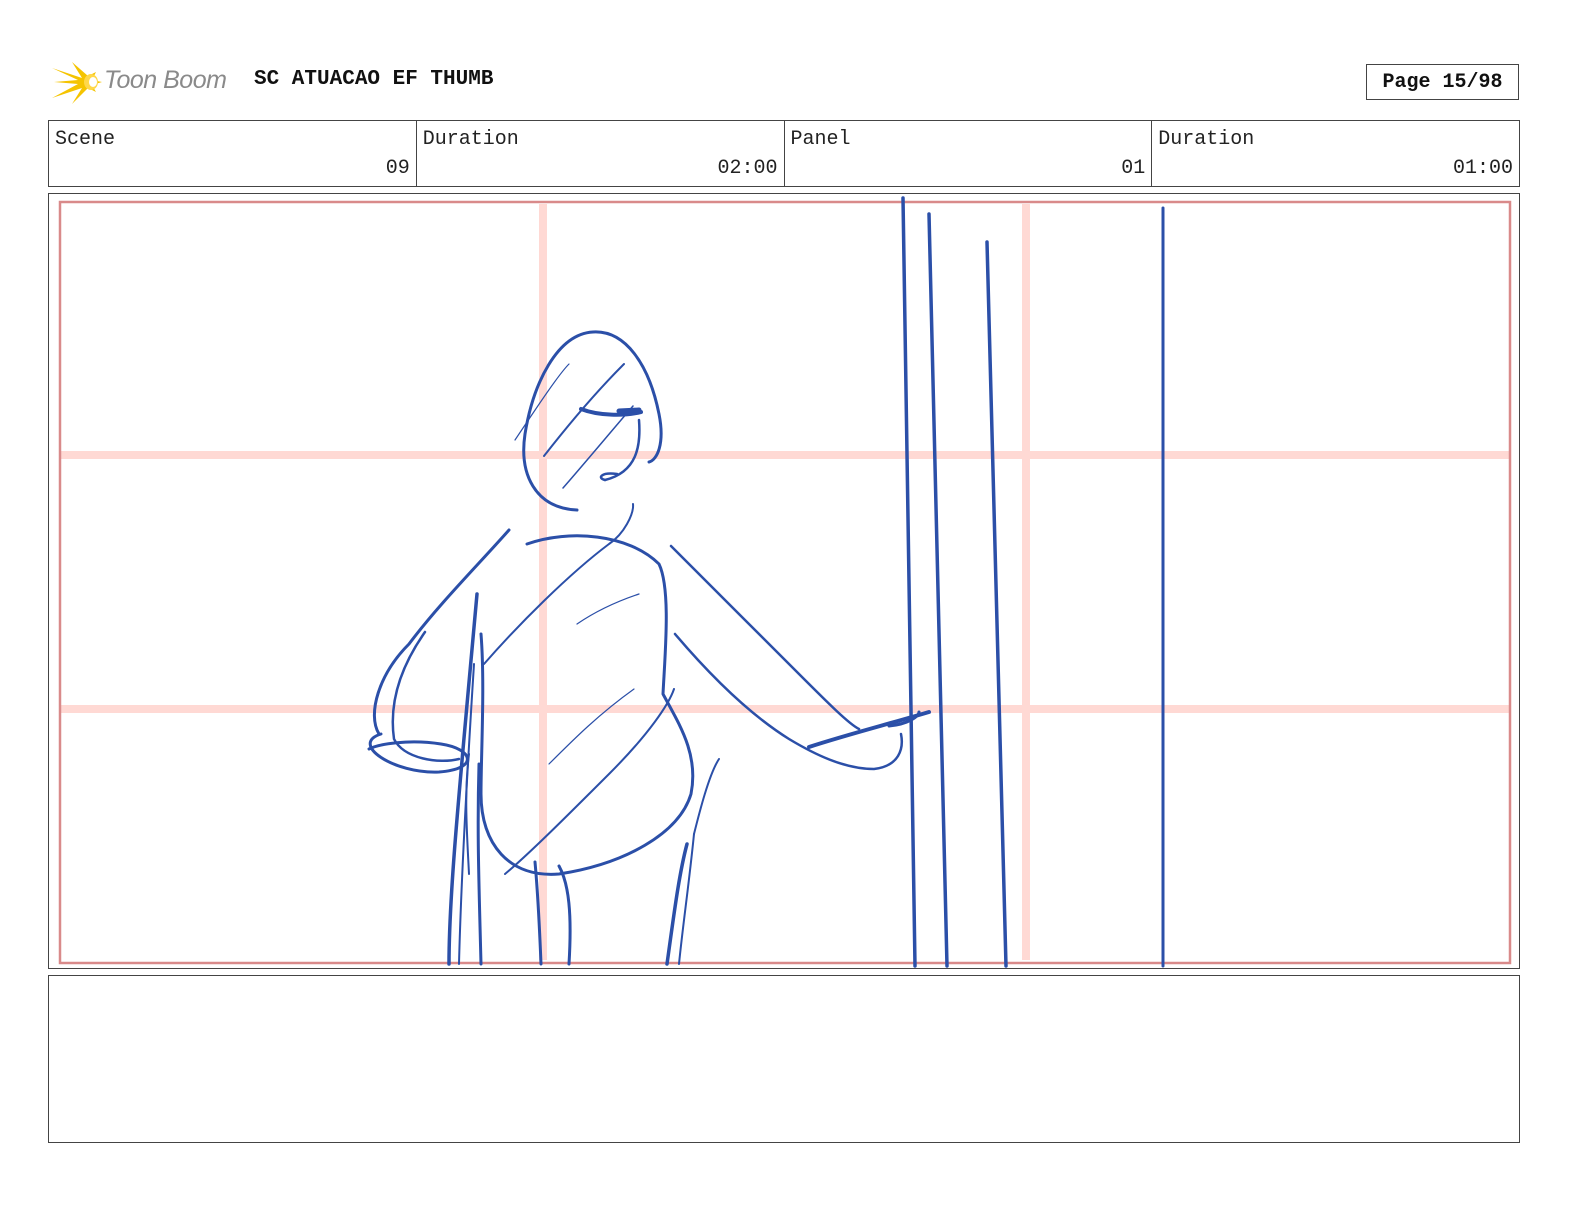 The image size is (1582, 1225). I want to click on scene-duration-label: Duration, so click(470, 139).